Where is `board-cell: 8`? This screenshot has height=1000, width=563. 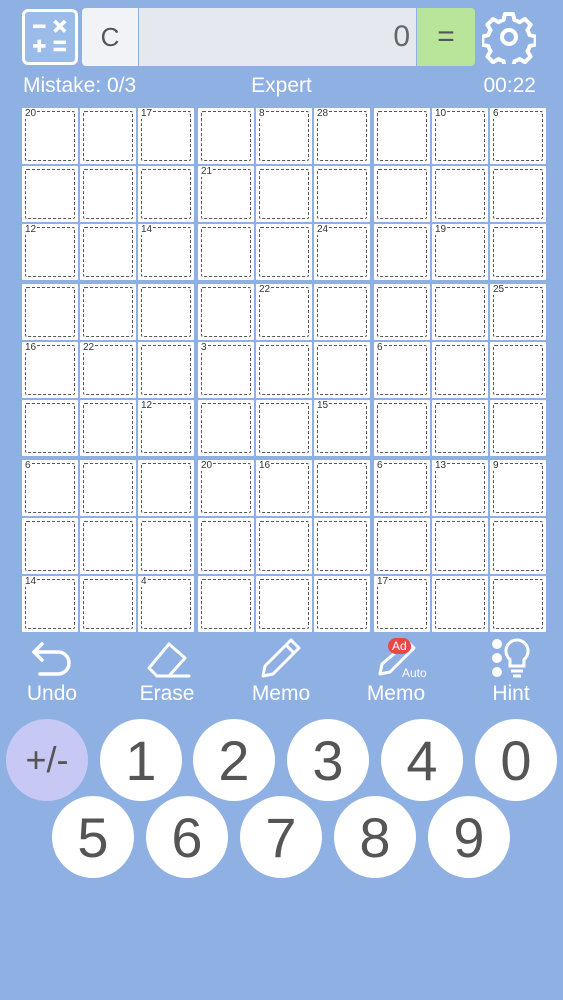 board-cell: 8 is located at coordinates (284, 136).